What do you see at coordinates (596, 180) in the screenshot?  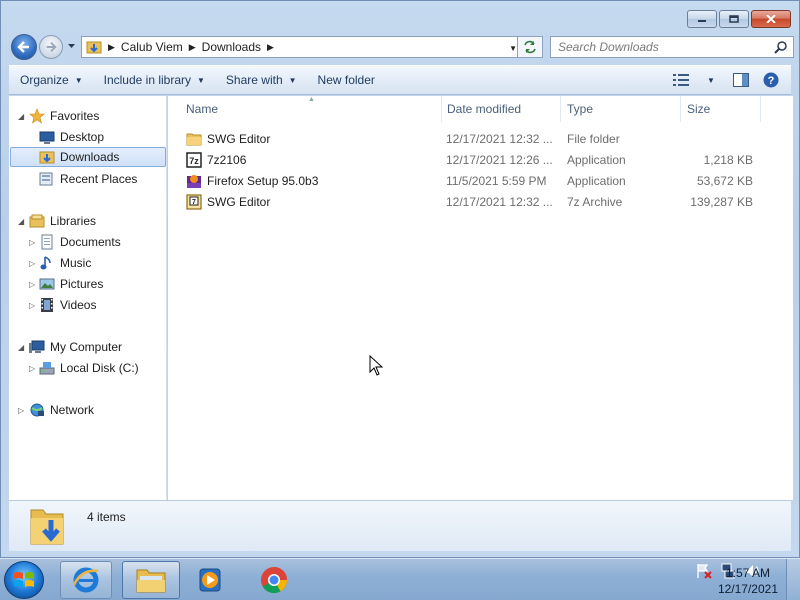 I see `file-type: Application` at bounding box center [596, 180].